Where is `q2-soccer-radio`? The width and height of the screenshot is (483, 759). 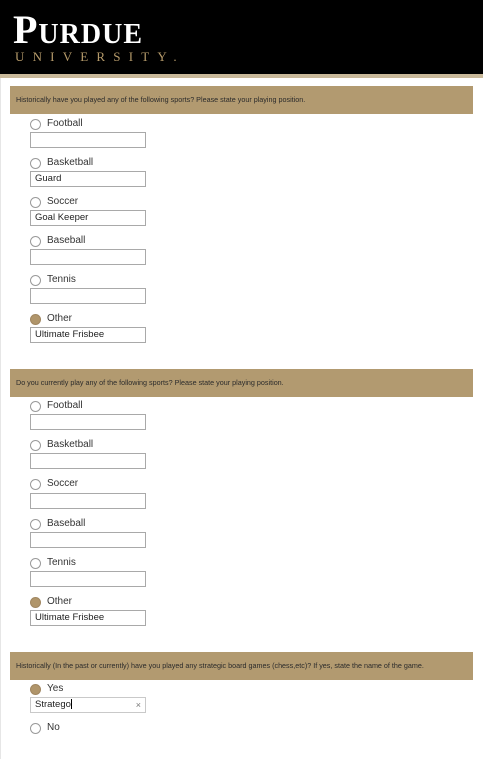 q2-soccer-radio is located at coordinates (35, 484).